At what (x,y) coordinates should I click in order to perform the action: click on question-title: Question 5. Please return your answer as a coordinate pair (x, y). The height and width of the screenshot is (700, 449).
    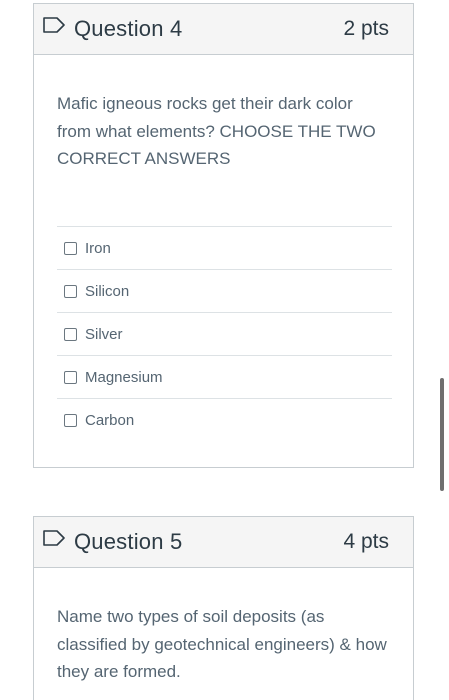
    Looking at the image, I should click on (128, 541).